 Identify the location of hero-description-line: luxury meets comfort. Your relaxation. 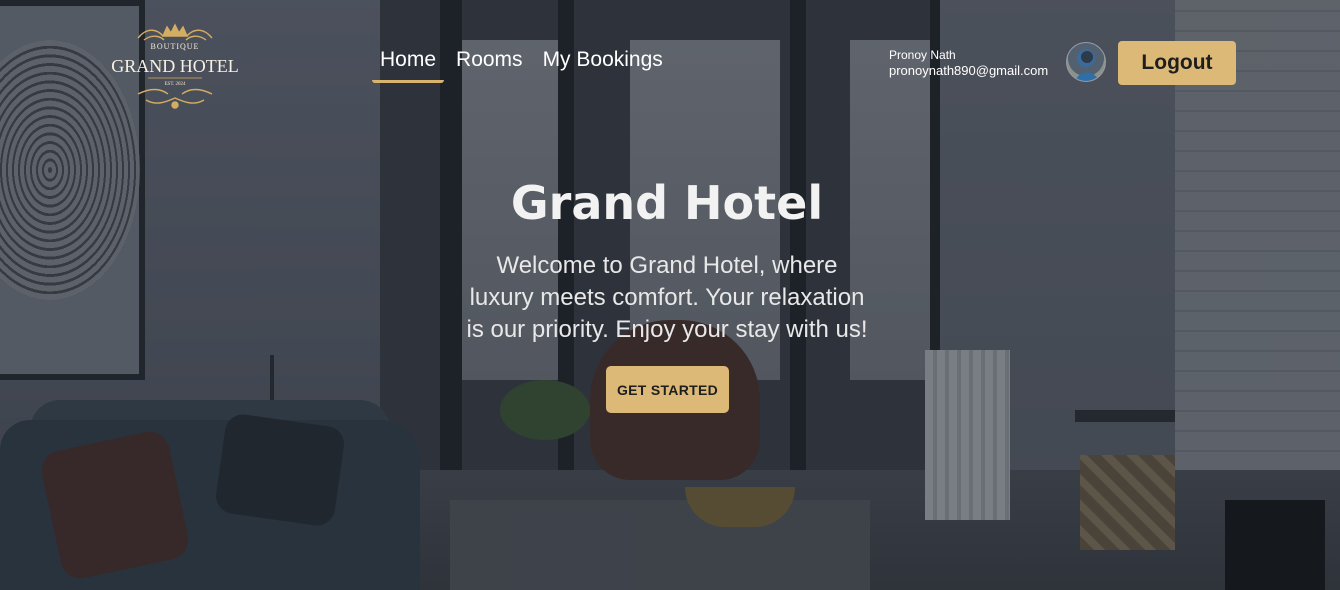
(667, 297).